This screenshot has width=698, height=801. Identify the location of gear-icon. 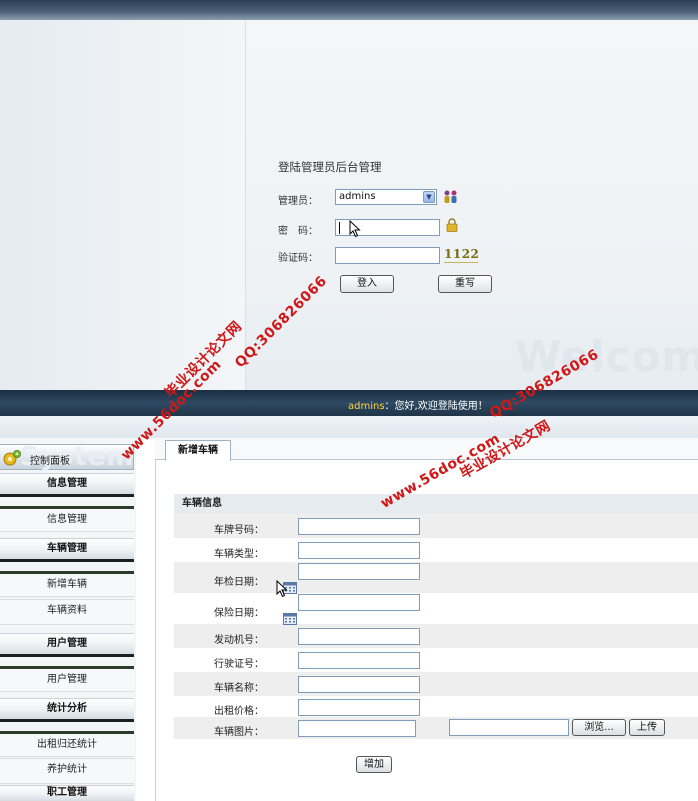
(12, 458).